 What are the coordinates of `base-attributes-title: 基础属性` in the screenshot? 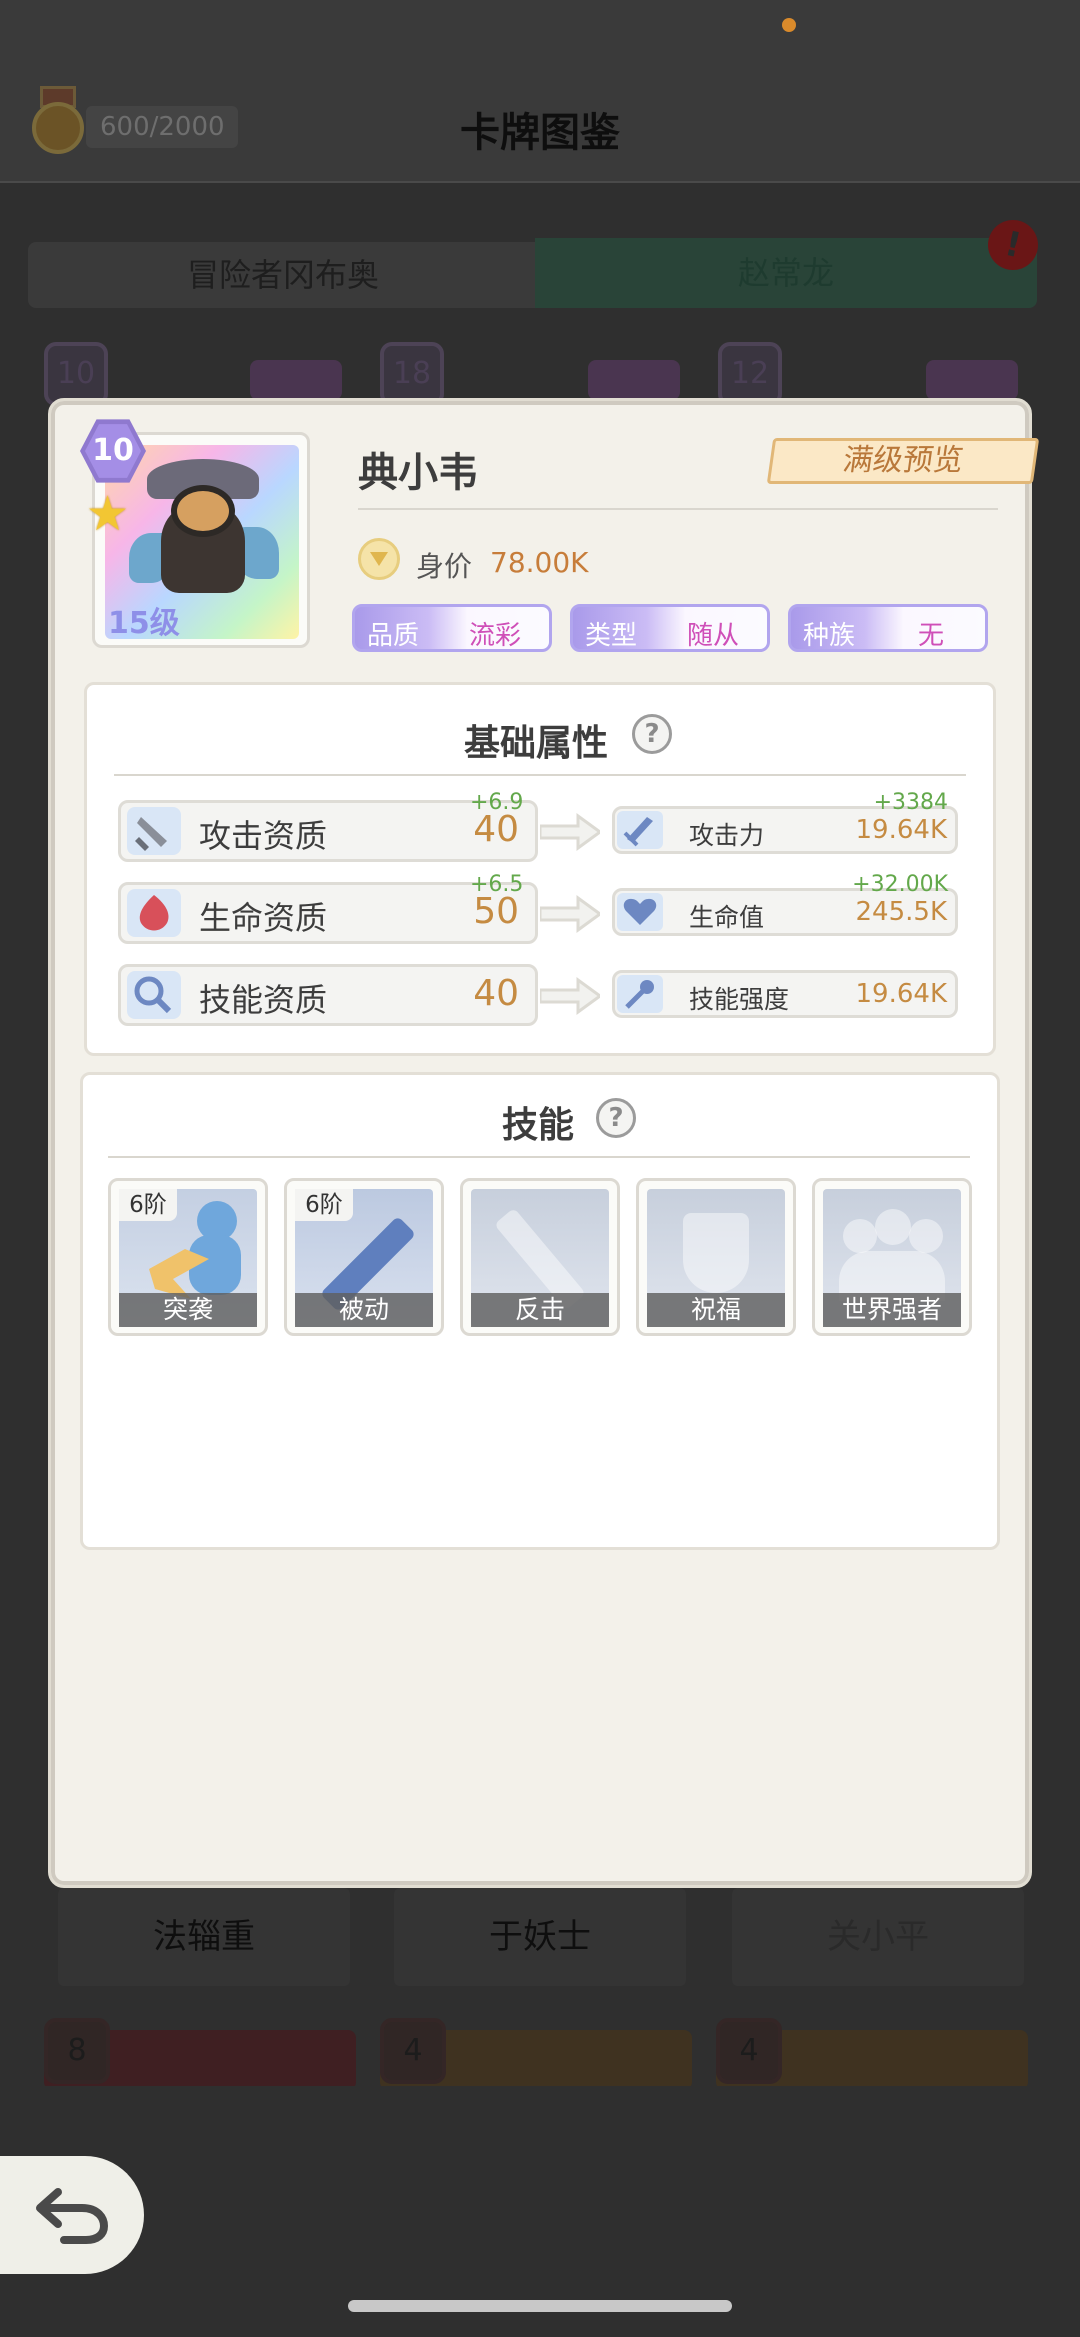 It's located at (536, 743).